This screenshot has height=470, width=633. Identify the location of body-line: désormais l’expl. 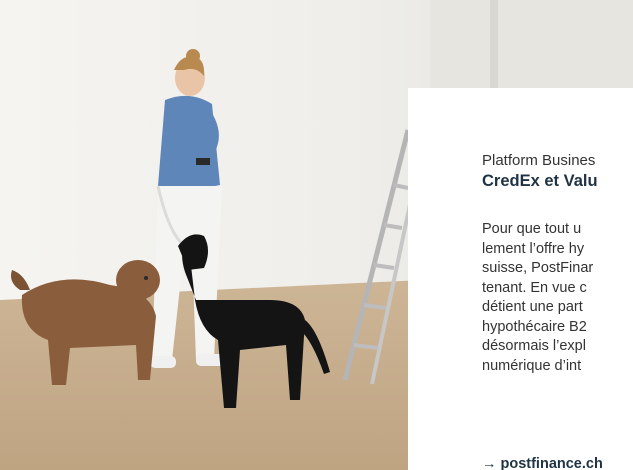
(534, 346).